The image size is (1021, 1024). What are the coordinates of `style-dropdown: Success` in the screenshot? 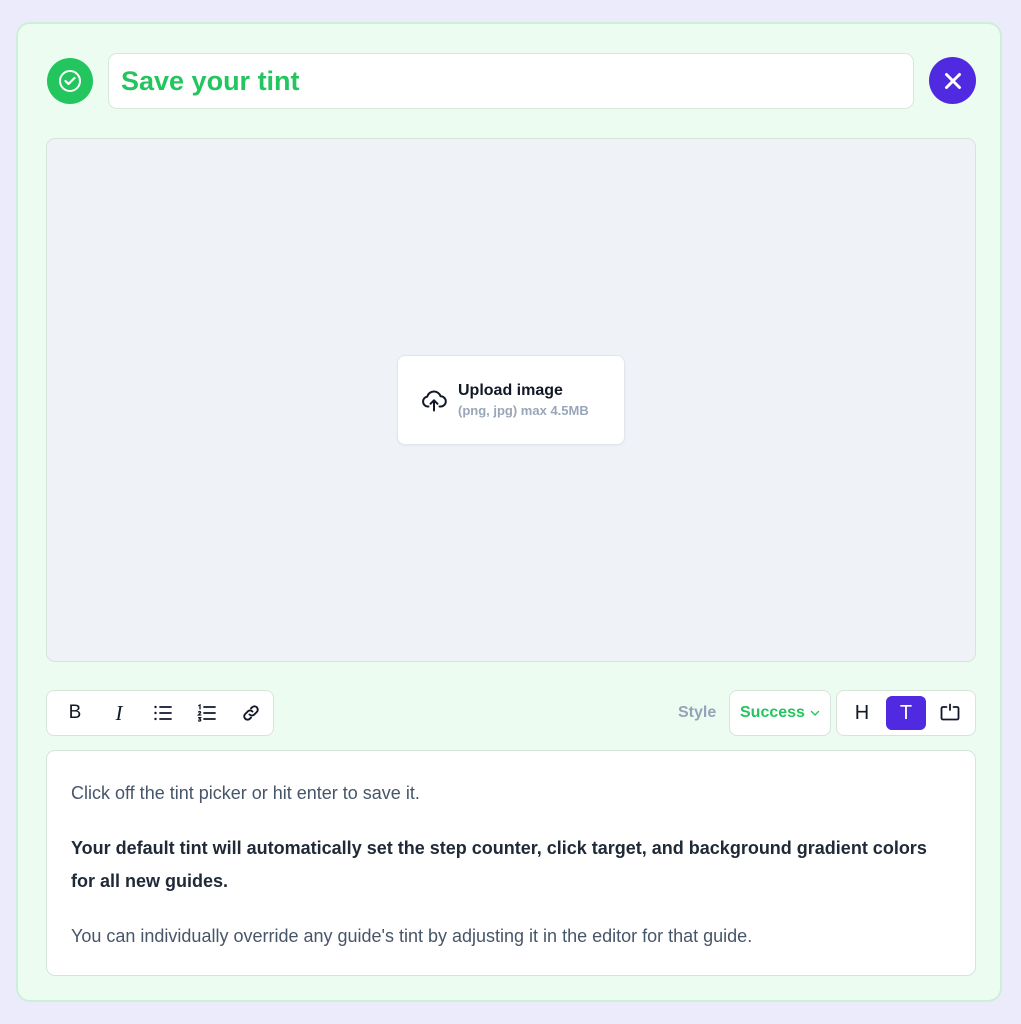 It's located at (780, 713).